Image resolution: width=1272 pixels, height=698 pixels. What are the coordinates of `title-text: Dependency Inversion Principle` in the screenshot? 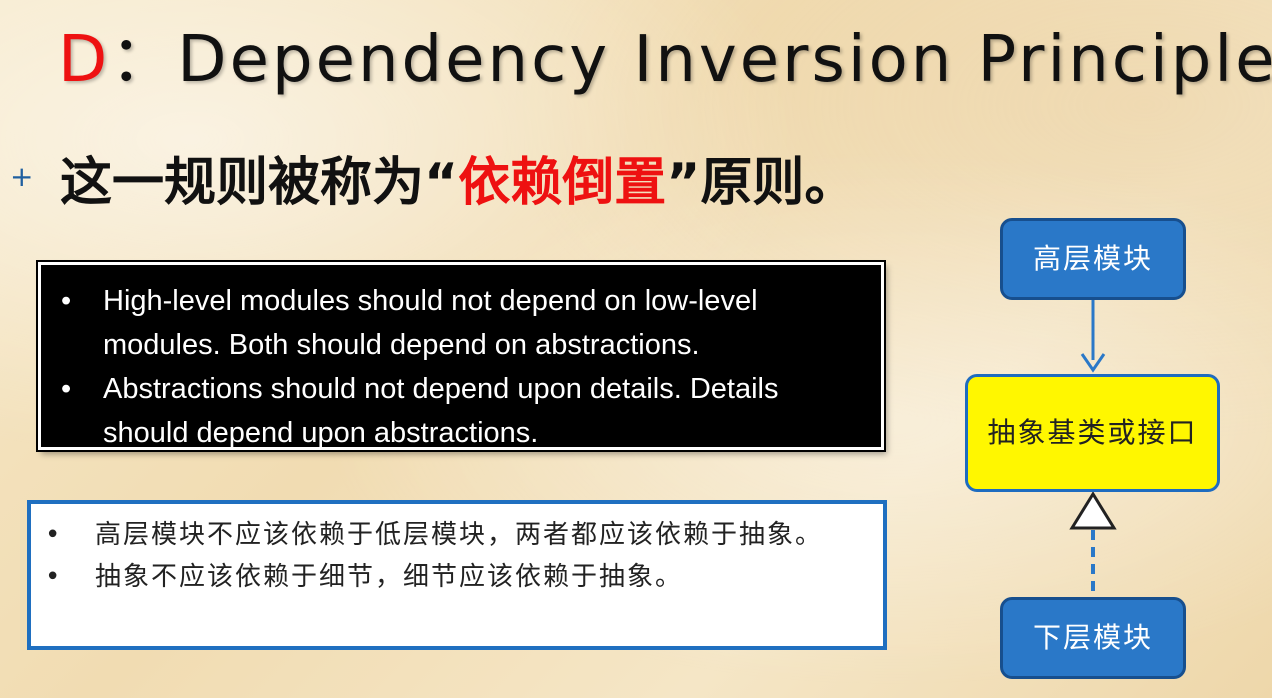 It's located at (724, 60).